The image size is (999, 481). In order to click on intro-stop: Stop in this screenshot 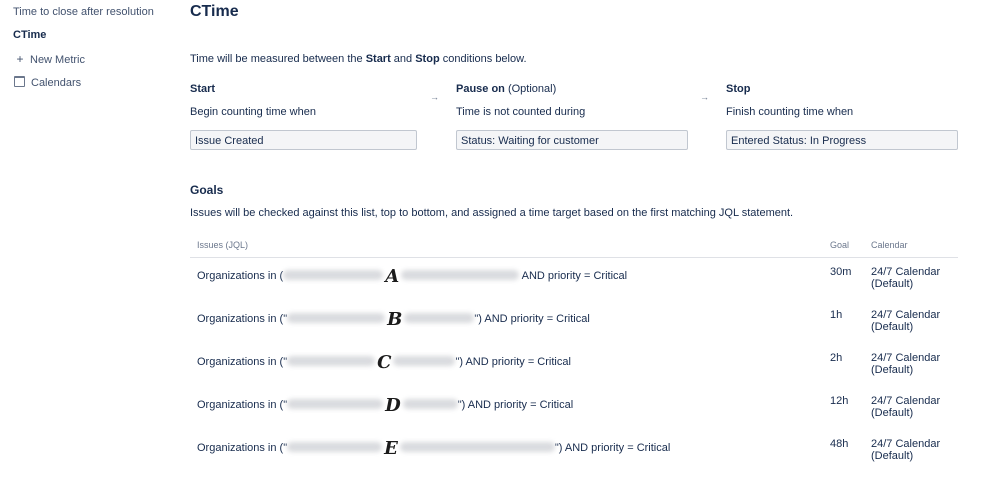, I will do `click(427, 59)`.